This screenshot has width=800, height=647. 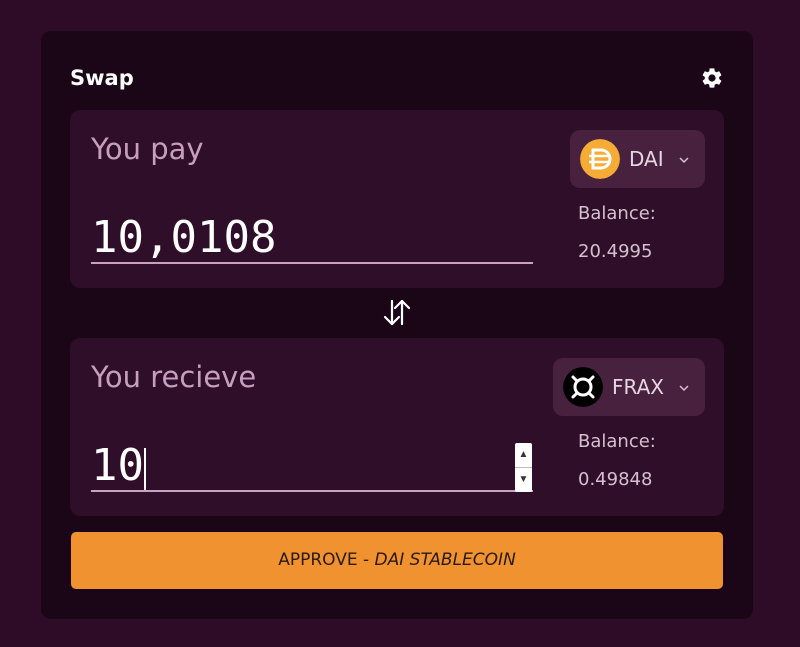 What do you see at coordinates (638, 387) in the screenshot?
I see `receive-token-symbol: FRAX` at bounding box center [638, 387].